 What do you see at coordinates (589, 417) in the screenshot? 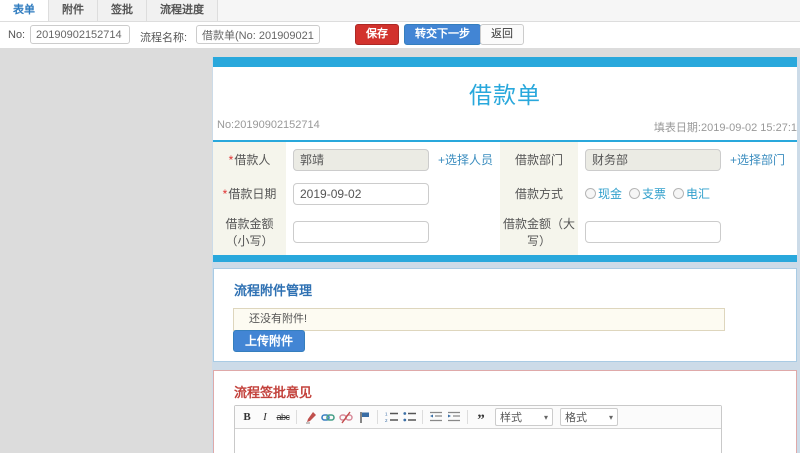
I see `format-dropdown: 格式 ▾` at bounding box center [589, 417].